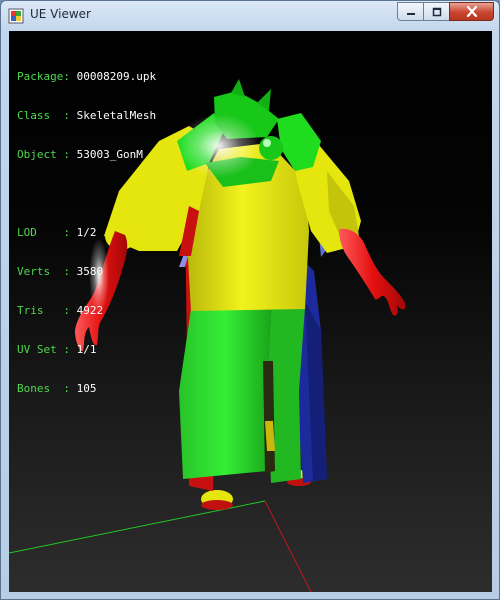 The height and width of the screenshot is (600, 500). I want to click on close-icon, so click(471, 11).